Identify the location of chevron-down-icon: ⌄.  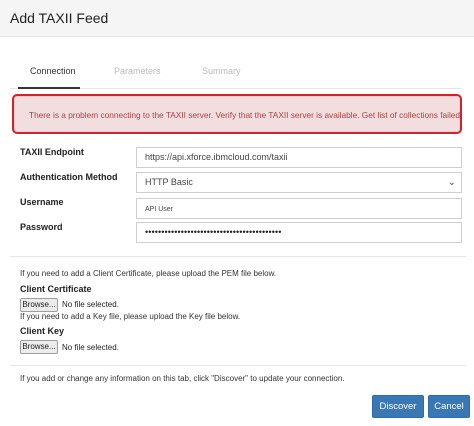
(451, 182).